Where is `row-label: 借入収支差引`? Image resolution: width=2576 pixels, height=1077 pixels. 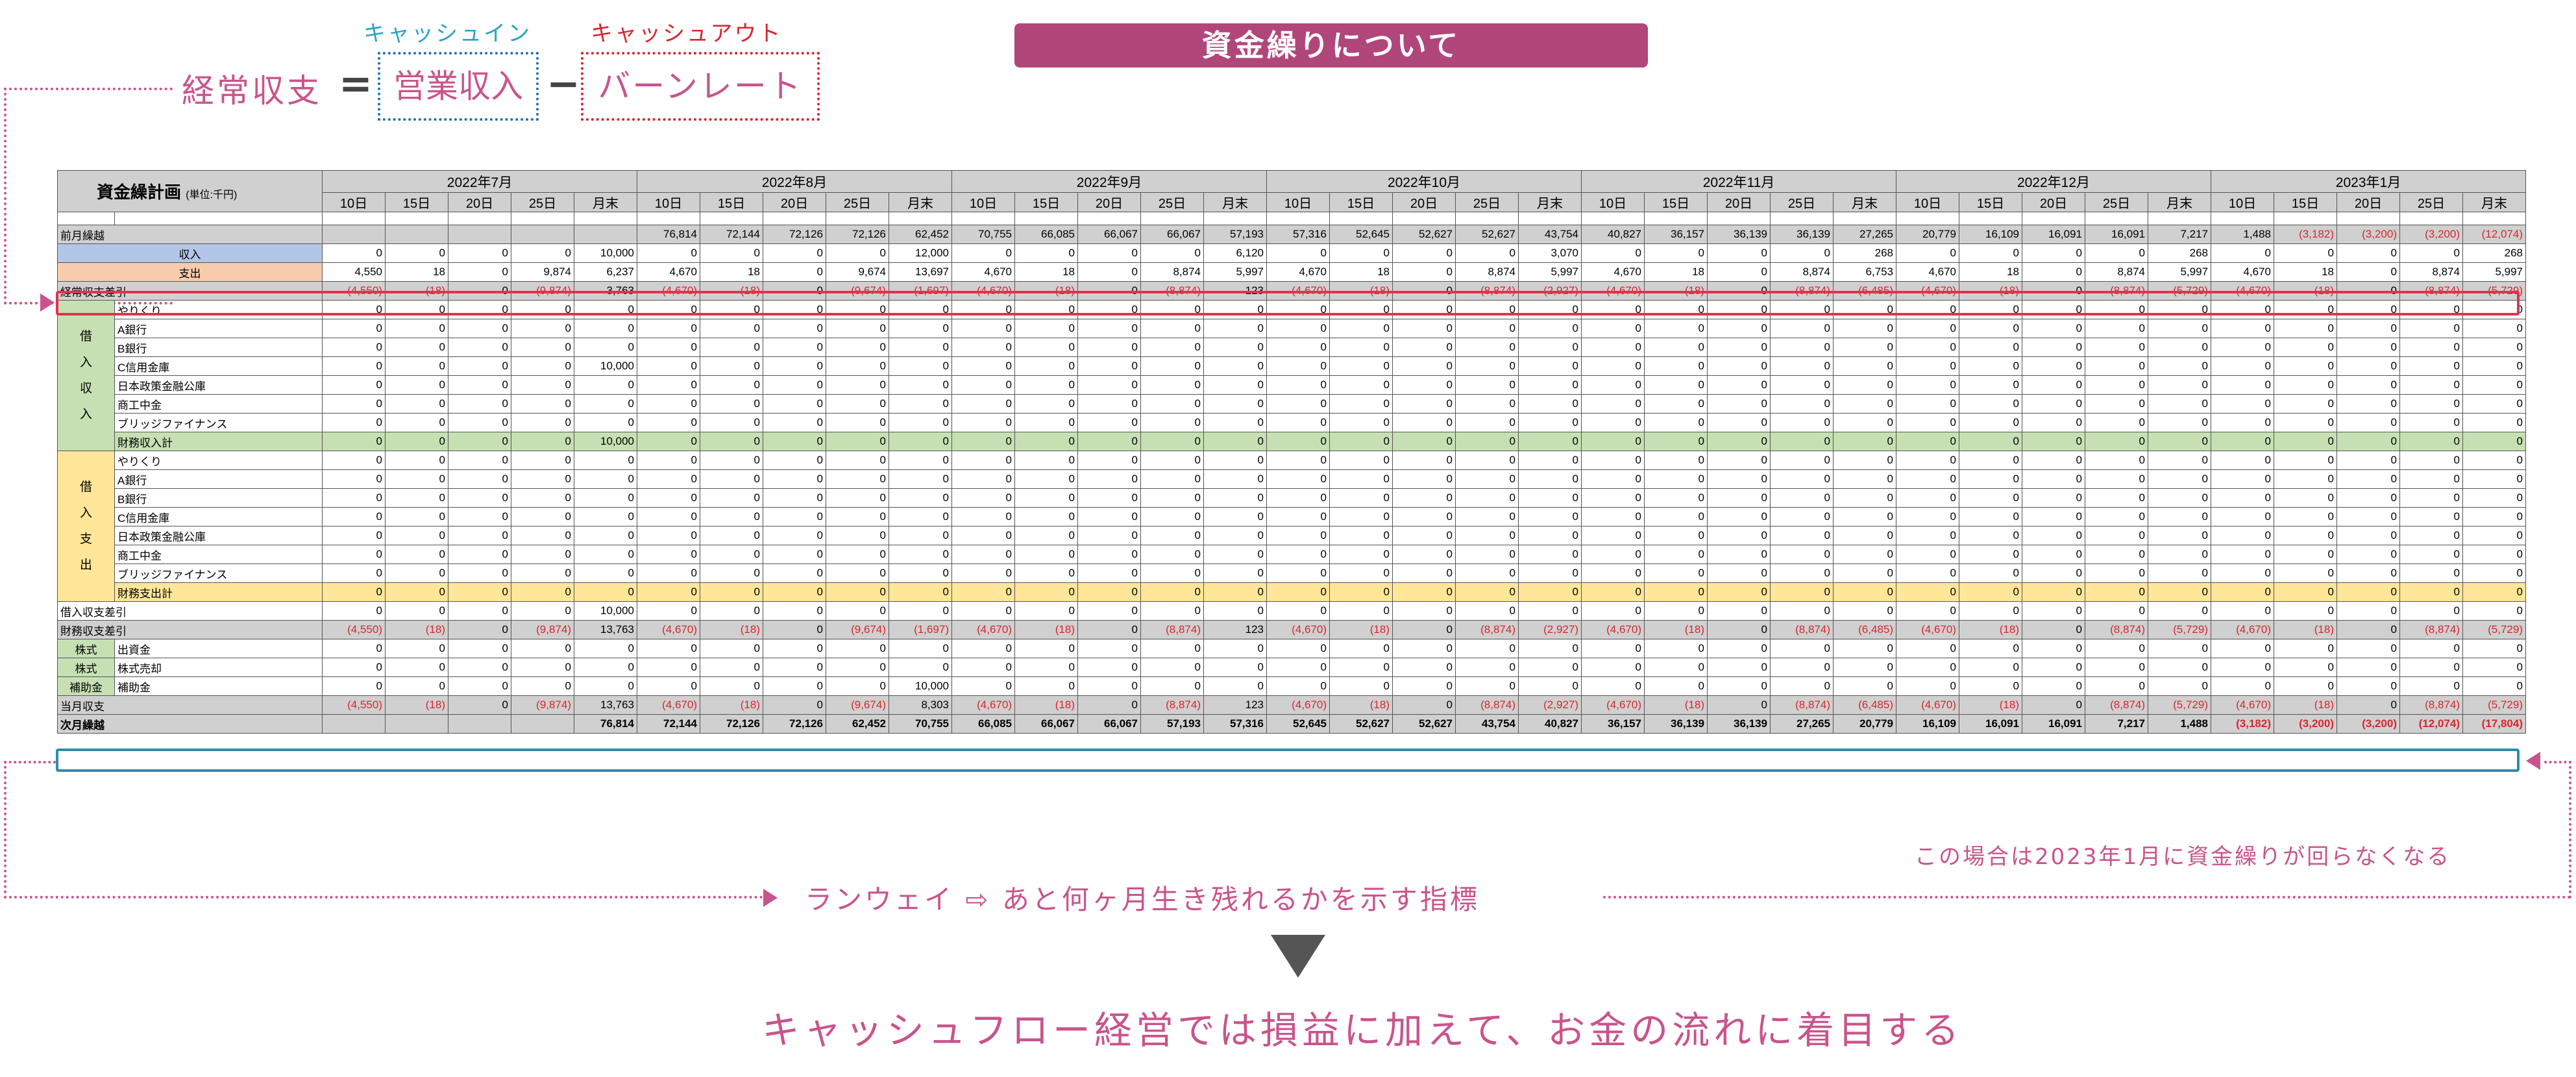 row-label: 借入収支差引 is located at coordinates (190, 611).